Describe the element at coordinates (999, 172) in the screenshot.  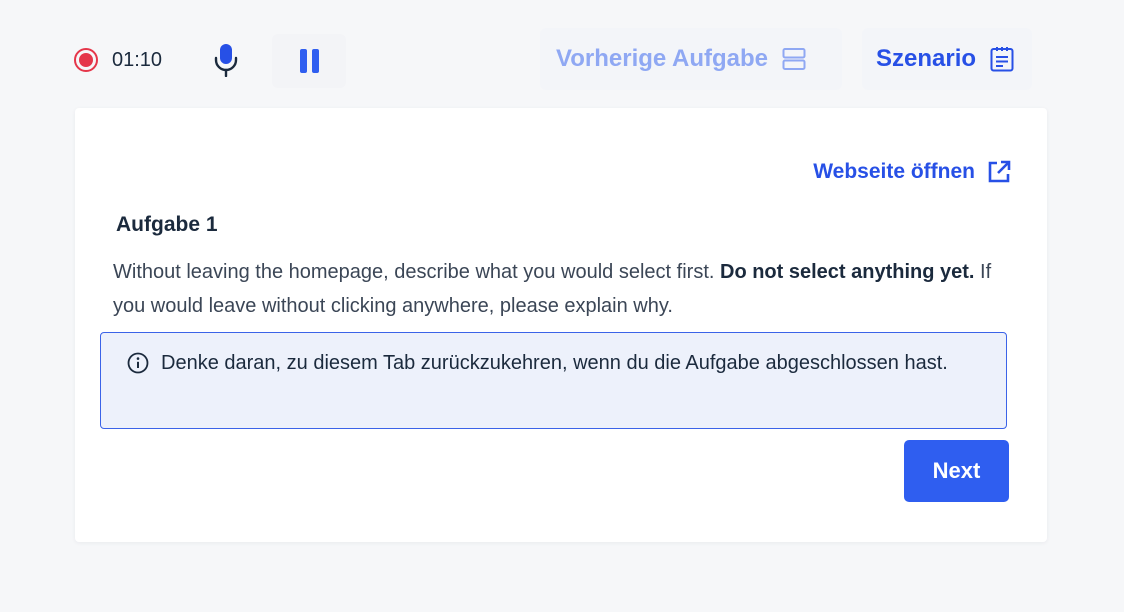
I see `external-link-icon` at that location.